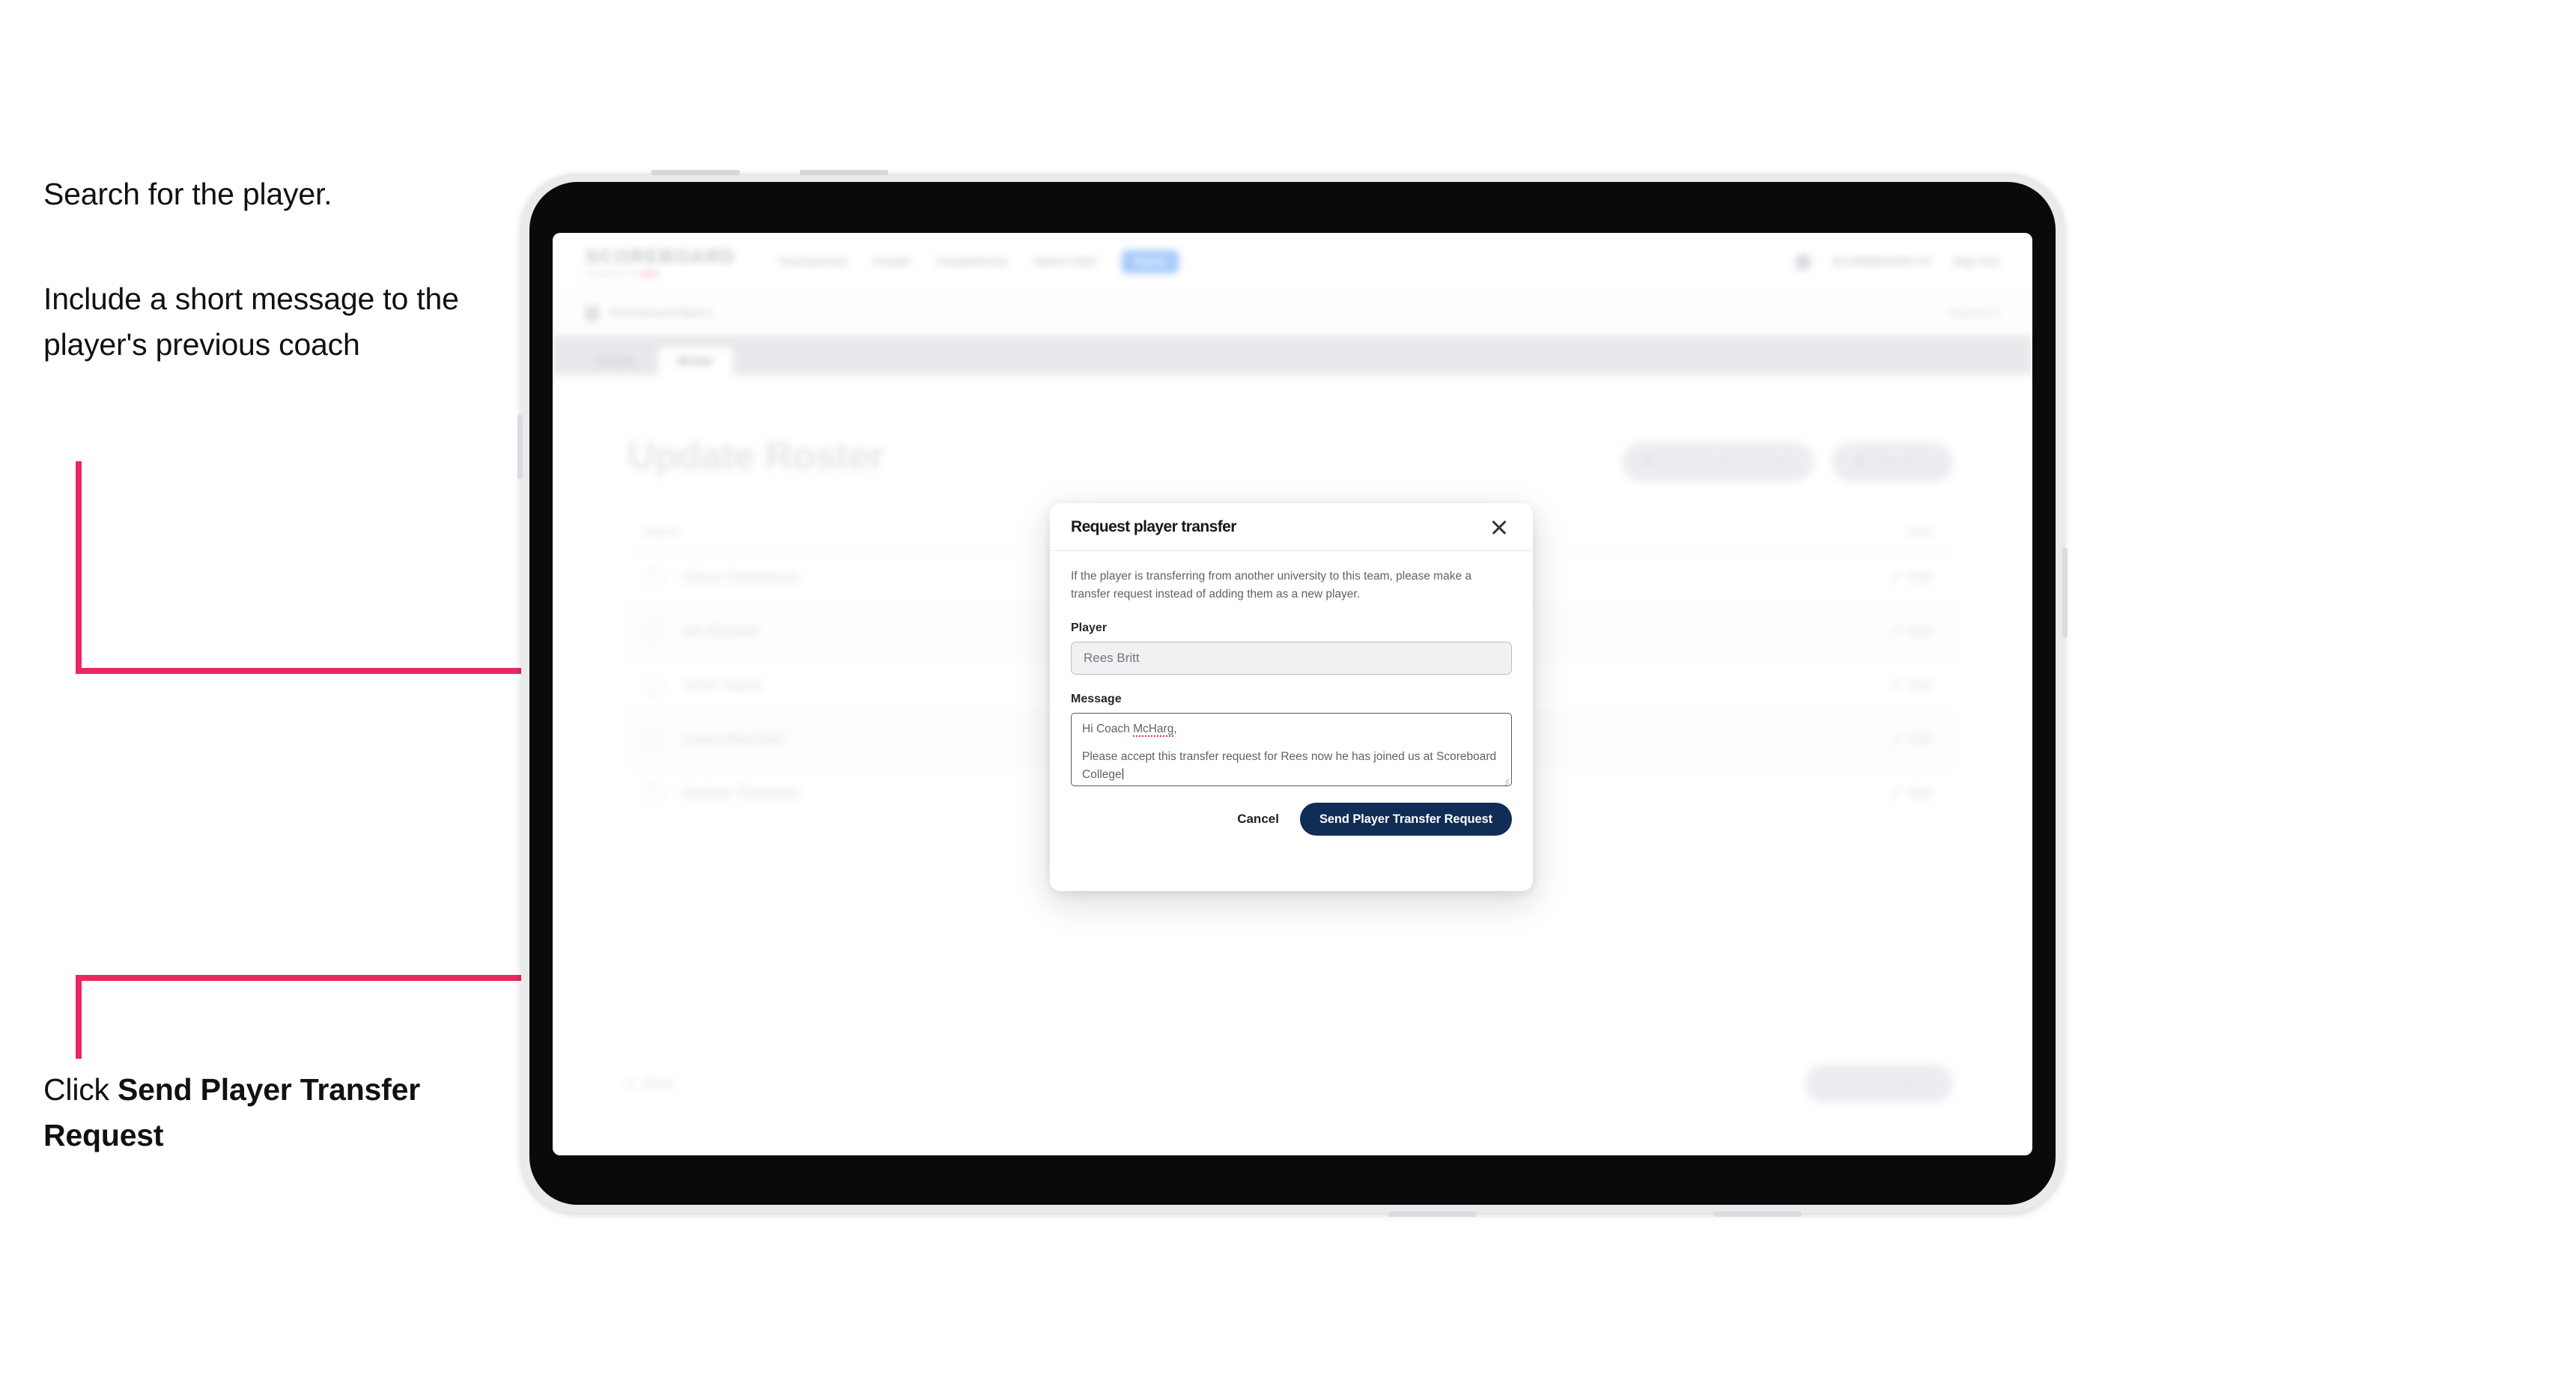  Describe the element at coordinates (661, 256) in the screenshot. I see `brand-name: SCOREBOARD` at that location.